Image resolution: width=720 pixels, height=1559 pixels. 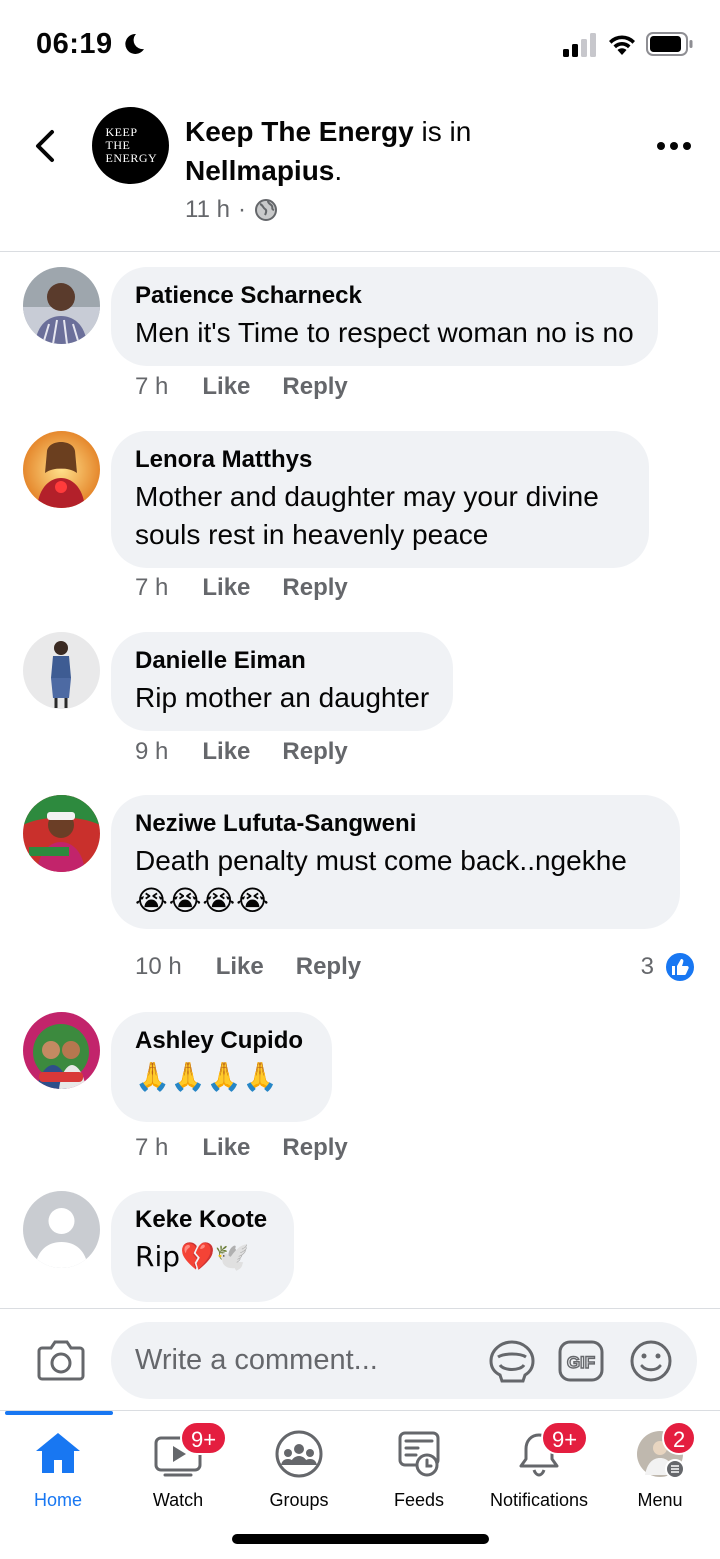 I want to click on comment-composer: GIF, so click(x=360, y=1359).